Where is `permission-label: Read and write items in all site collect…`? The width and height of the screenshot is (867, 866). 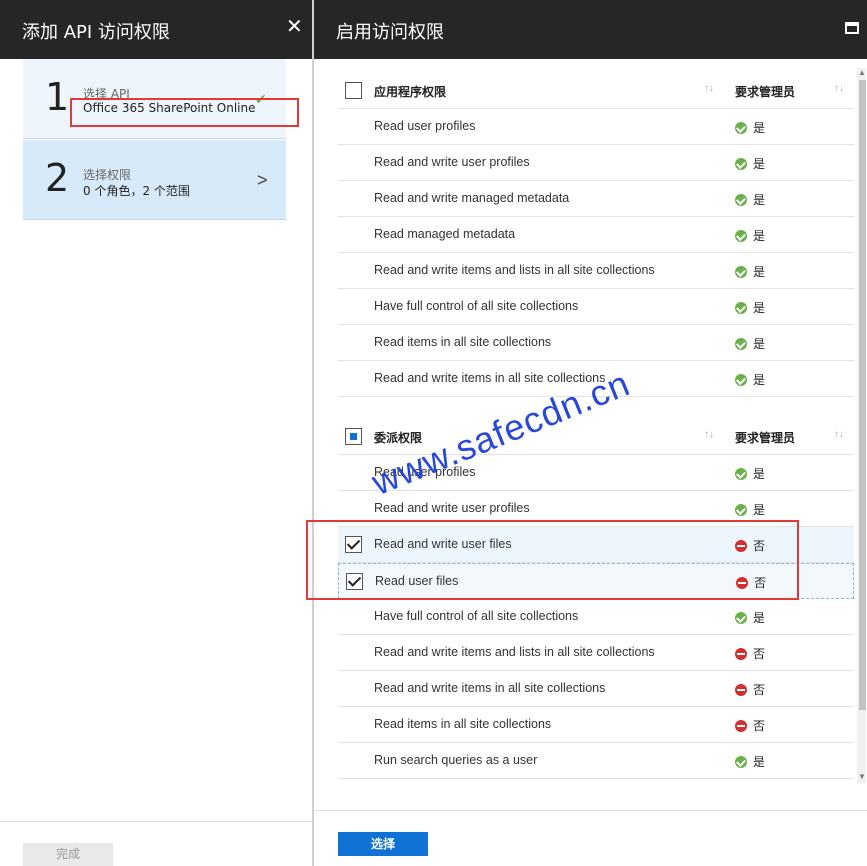 permission-label: Read and write items in all site collect… is located at coordinates (490, 688).